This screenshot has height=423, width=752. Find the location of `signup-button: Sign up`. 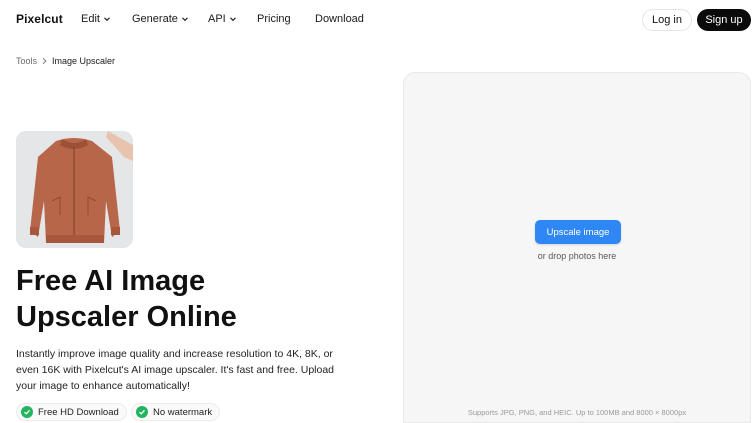

signup-button: Sign up is located at coordinates (724, 20).